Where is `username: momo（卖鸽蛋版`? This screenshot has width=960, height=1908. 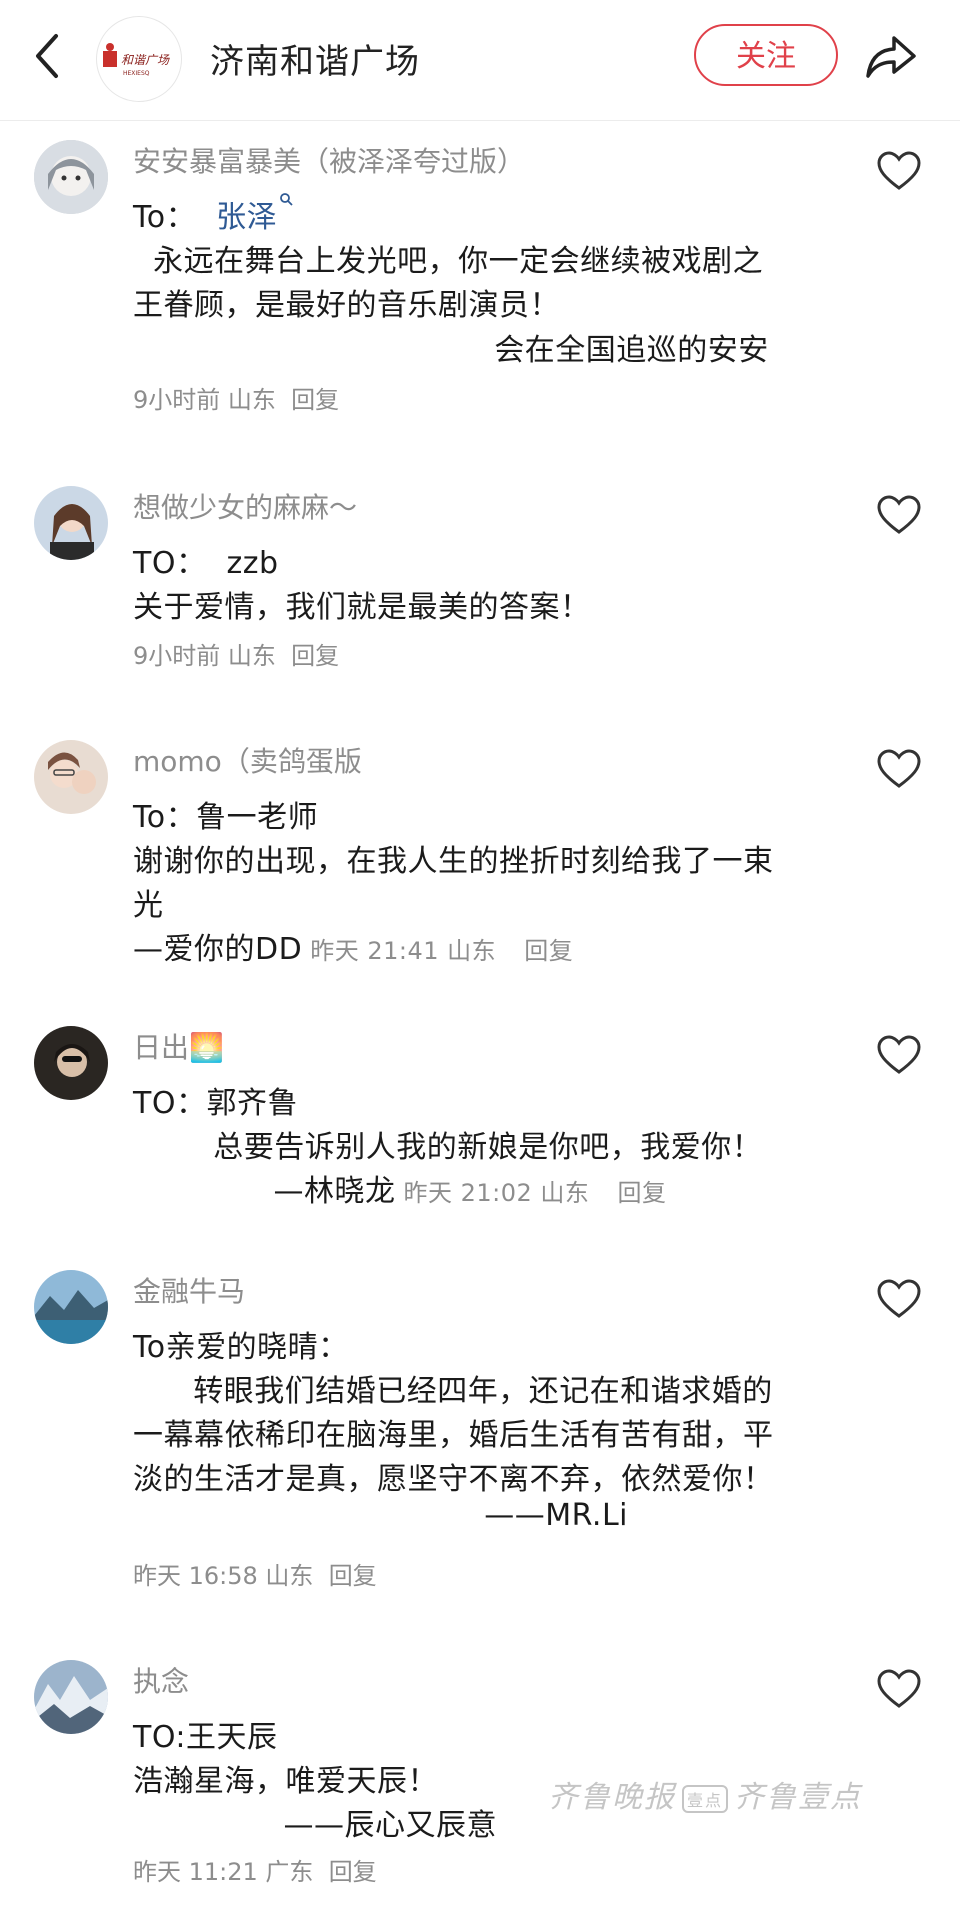 username: momo（卖鸽蛋版 is located at coordinates (247, 760).